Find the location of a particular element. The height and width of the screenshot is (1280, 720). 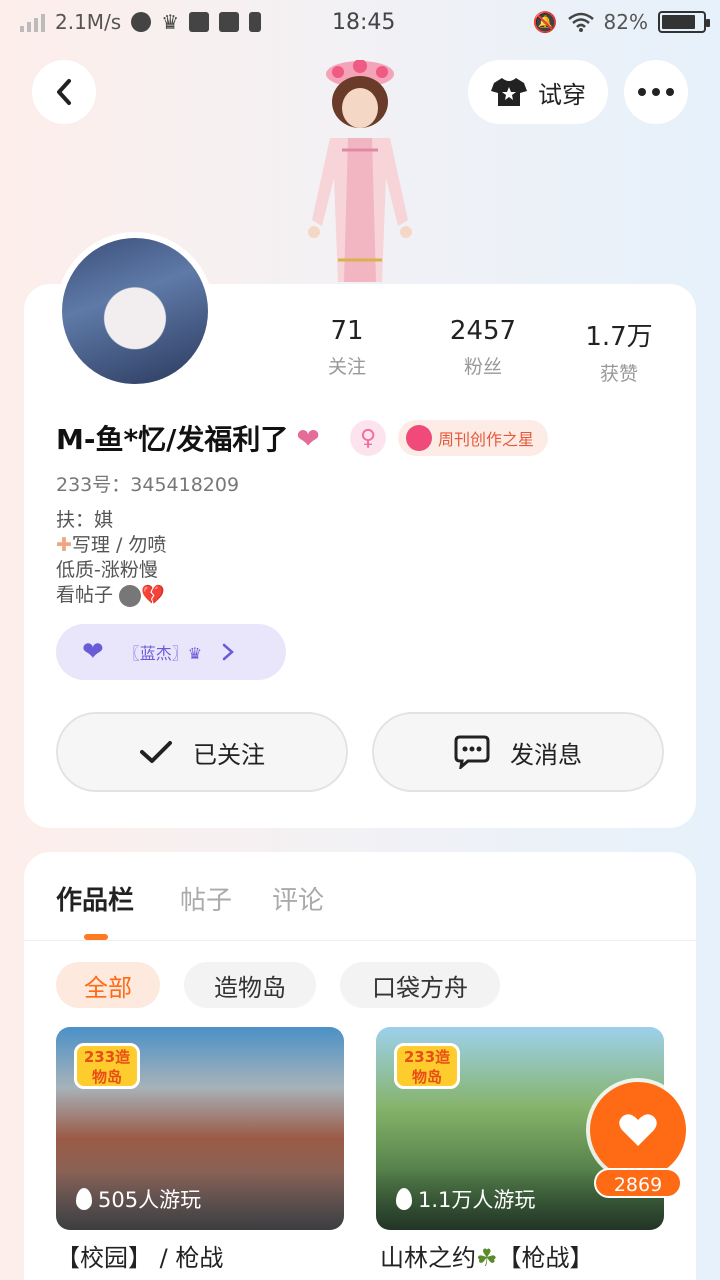

game-2-title-suffix: 【枪战】 is located at coordinates (545, 1258).